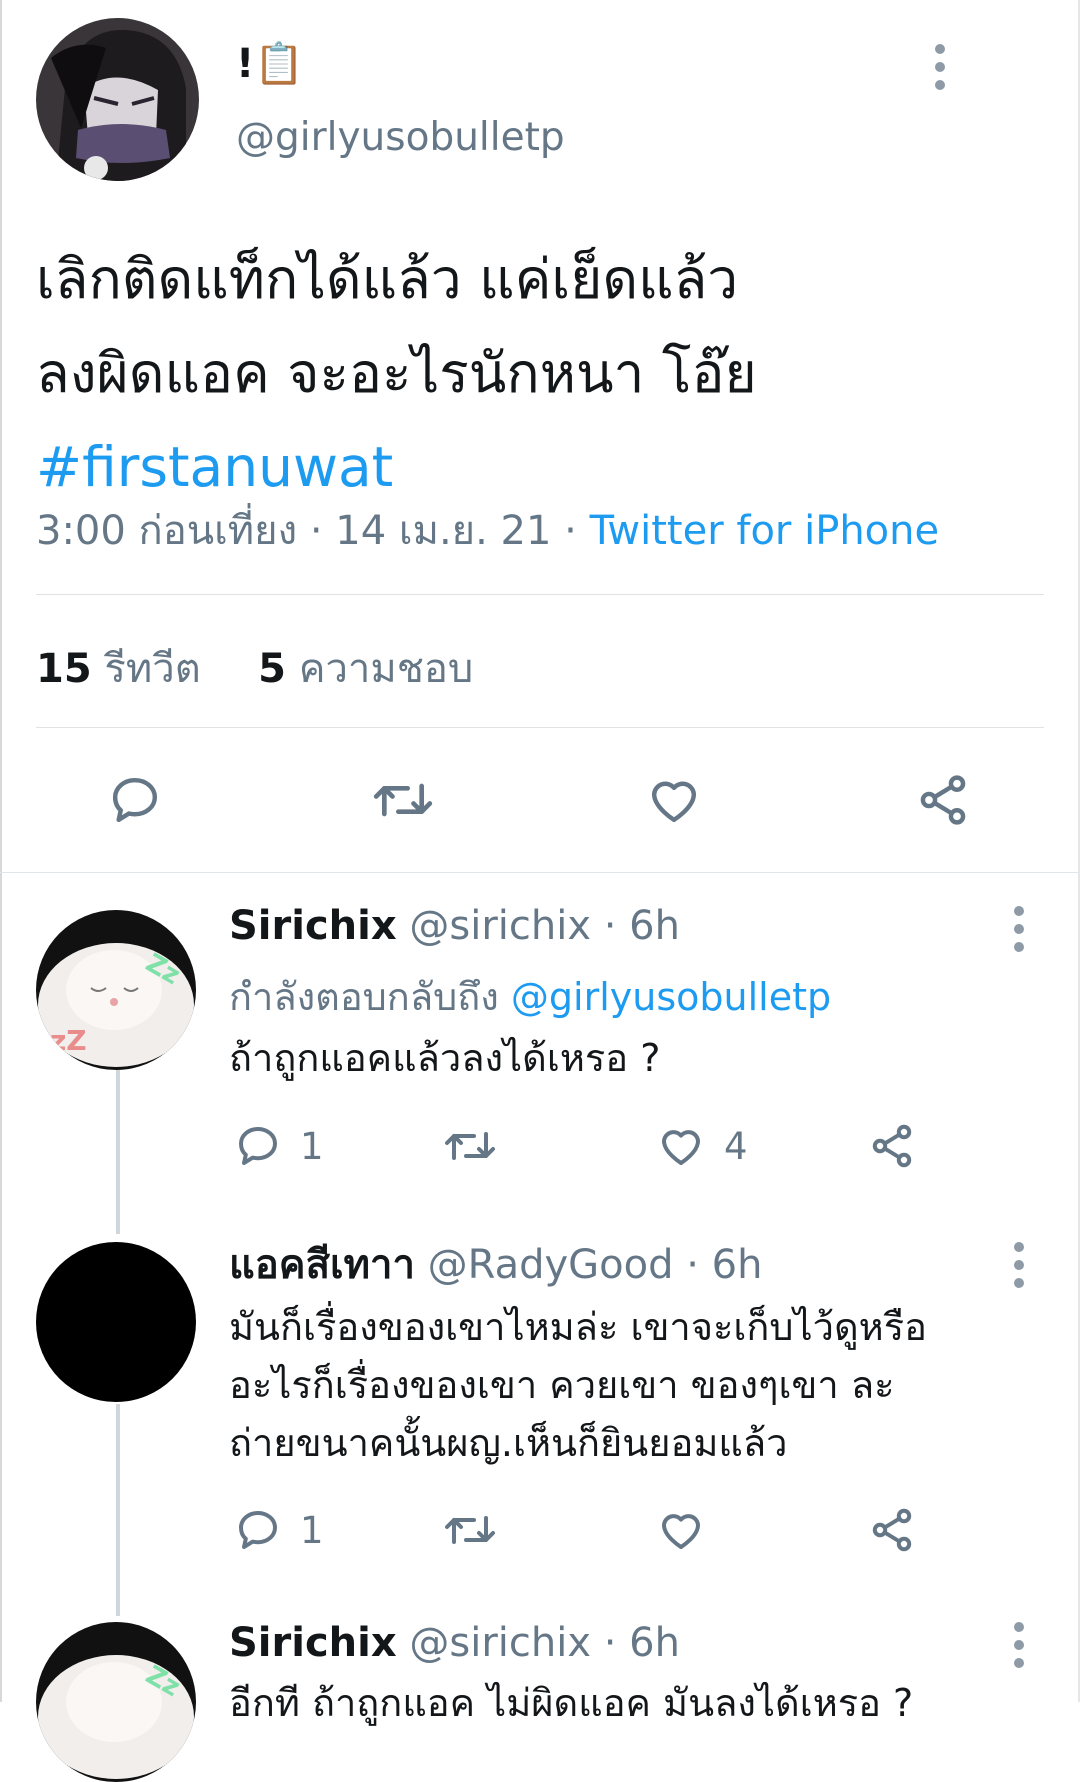 The height and width of the screenshot is (1782, 1080). Describe the element at coordinates (508, 1443) in the screenshot. I see `reply-text-line: ถ่ายขนาคนั้นผญ.เห็นก็ยินยอมแล้ว` at that location.